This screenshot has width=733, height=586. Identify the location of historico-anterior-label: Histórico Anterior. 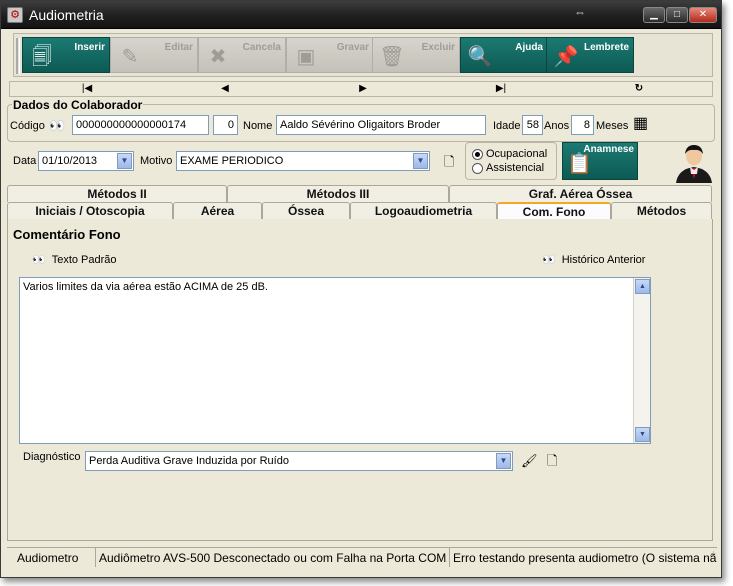
(603, 259).